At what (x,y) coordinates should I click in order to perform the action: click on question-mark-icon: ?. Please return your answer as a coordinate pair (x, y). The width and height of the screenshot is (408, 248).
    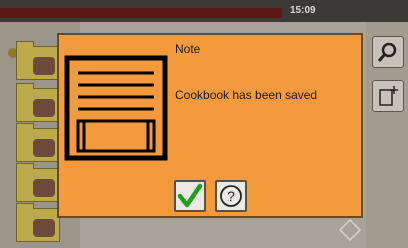
    Looking at the image, I should click on (231, 196).